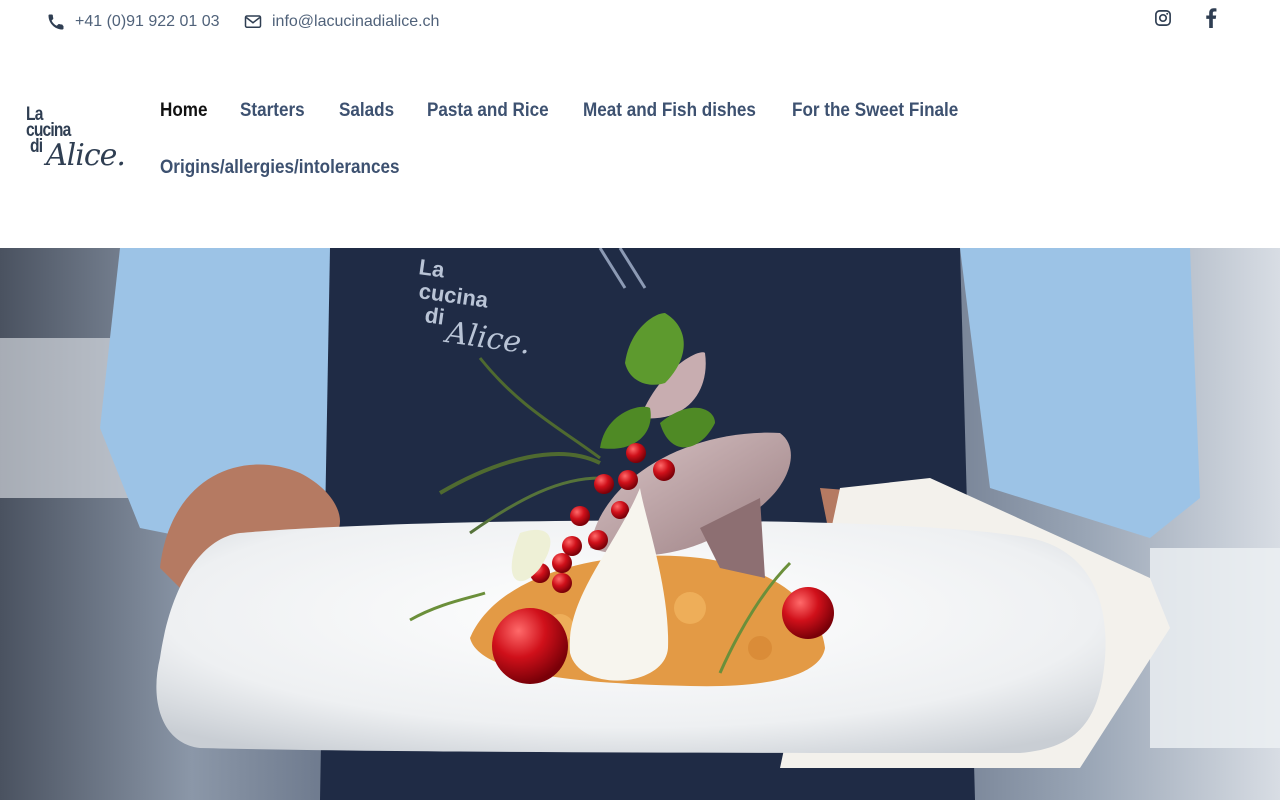 This screenshot has width=1280, height=800. I want to click on instagram-icon, so click(1163, 18).